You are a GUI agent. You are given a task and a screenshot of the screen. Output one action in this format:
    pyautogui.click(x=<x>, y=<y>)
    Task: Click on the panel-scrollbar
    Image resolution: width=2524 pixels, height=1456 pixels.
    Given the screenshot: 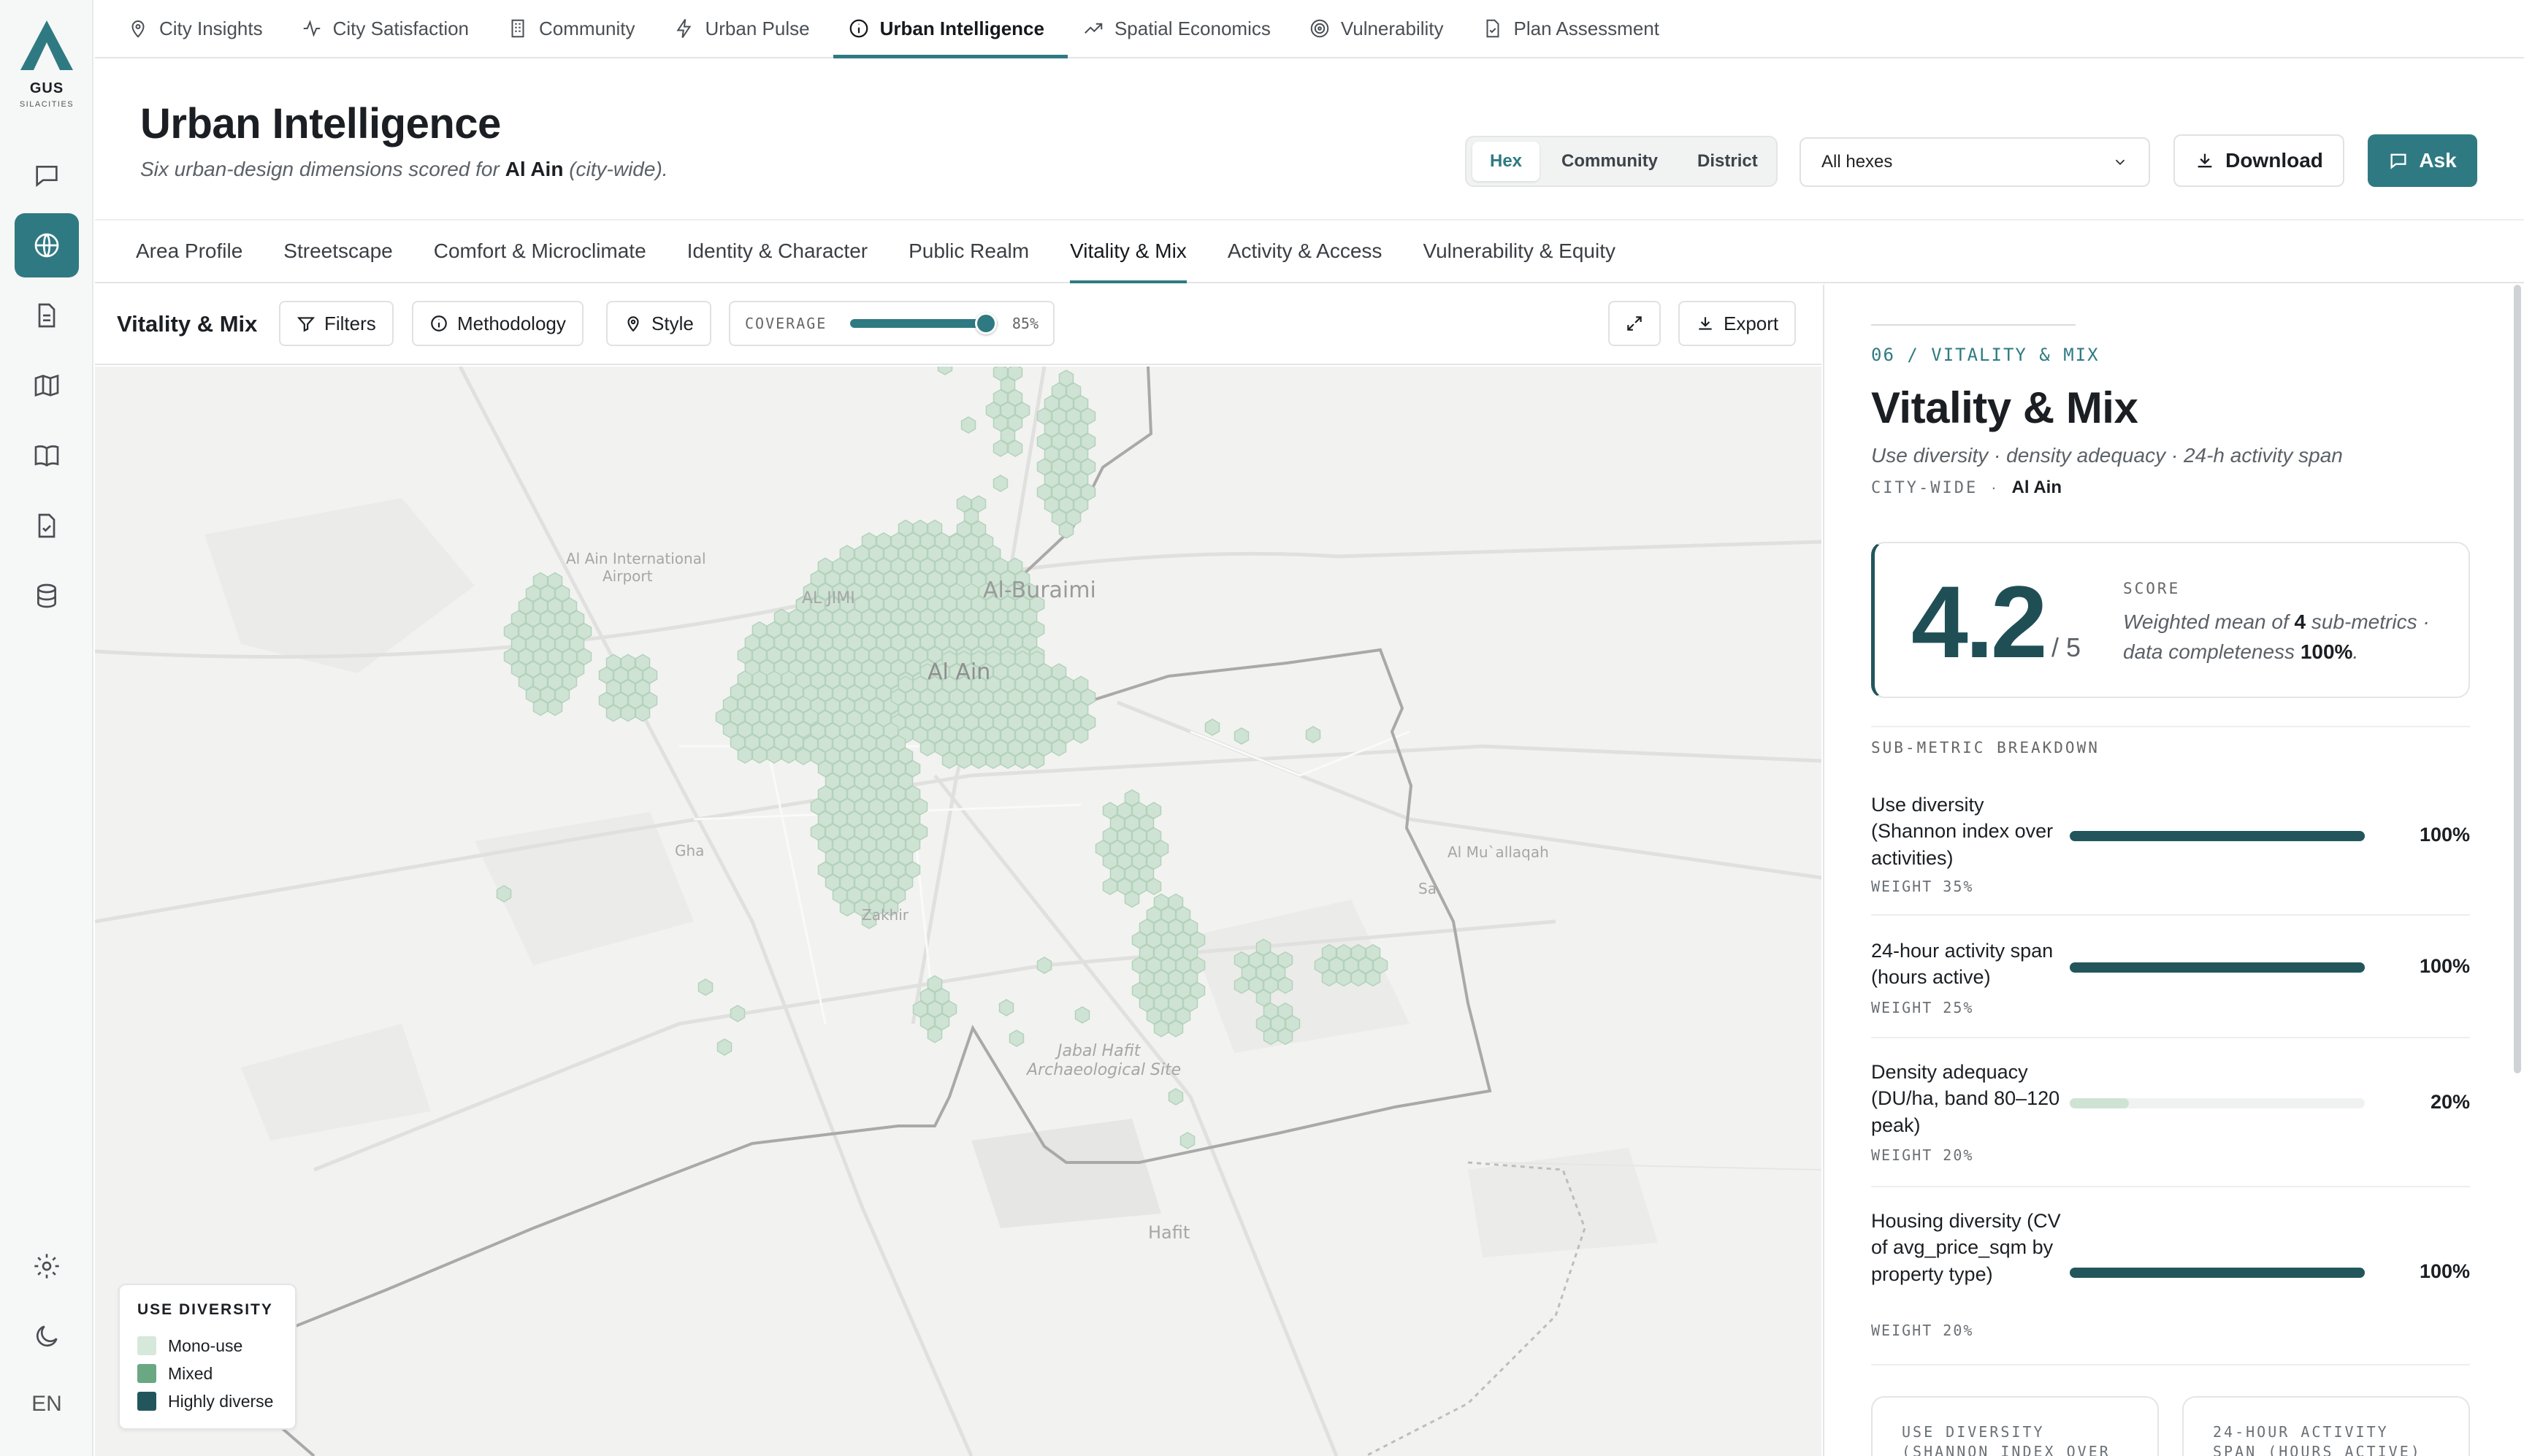 What is the action you would take?
    pyautogui.click(x=2517, y=679)
    